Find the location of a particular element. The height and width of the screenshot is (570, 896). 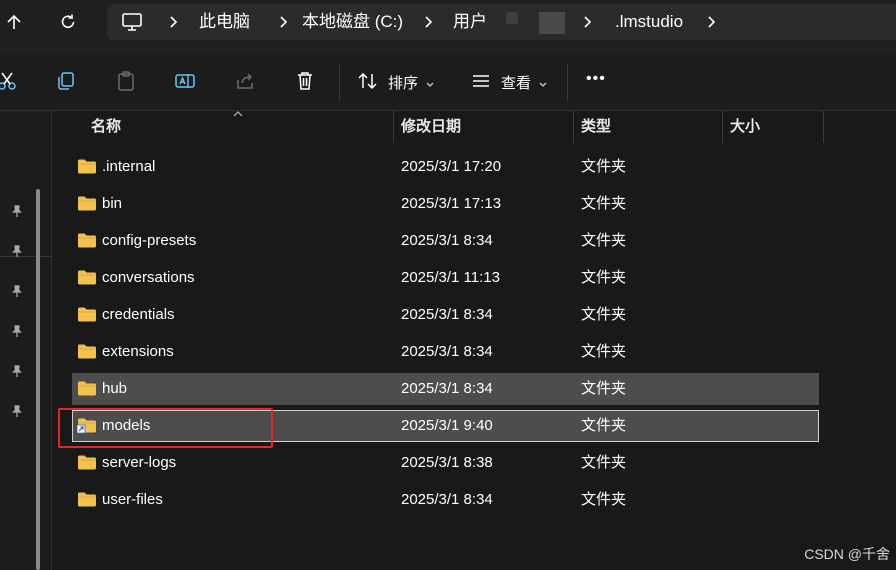

file-date: 2025/3/1 11:13 is located at coordinates (450, 277).